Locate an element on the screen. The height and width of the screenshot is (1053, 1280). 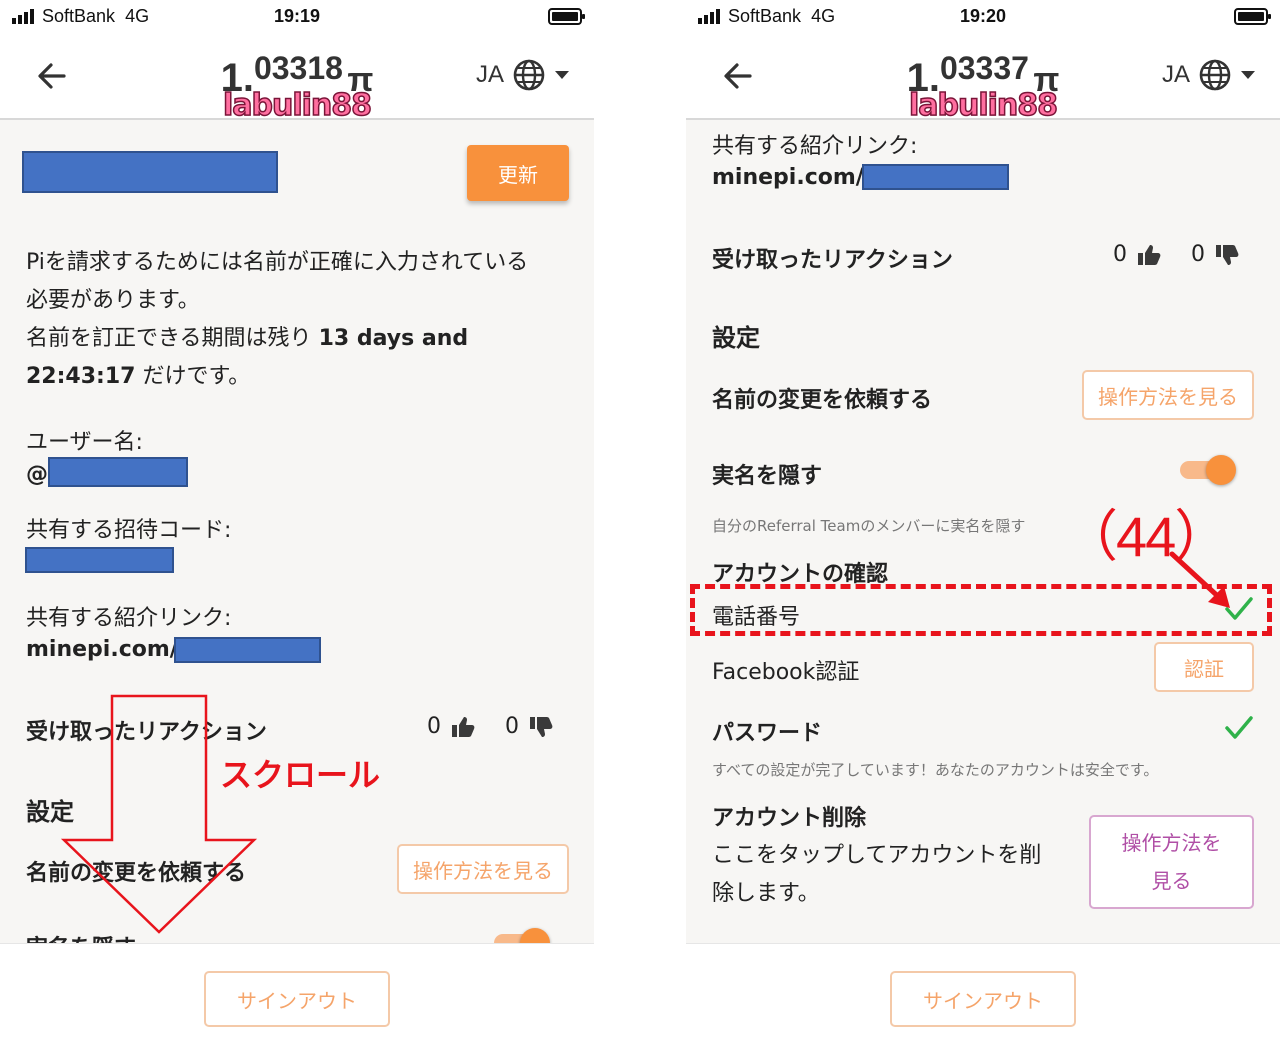
scroll-down-arrow-annotation is located at coordinates (159, 814).